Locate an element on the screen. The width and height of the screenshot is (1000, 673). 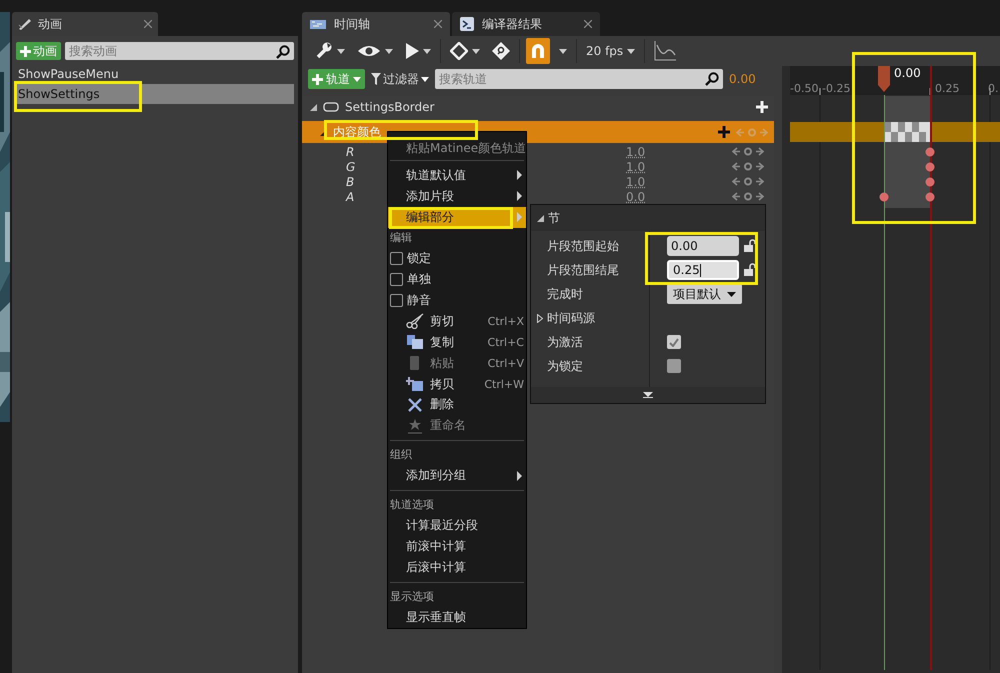
check-icon is located at coordinates (674, 342).